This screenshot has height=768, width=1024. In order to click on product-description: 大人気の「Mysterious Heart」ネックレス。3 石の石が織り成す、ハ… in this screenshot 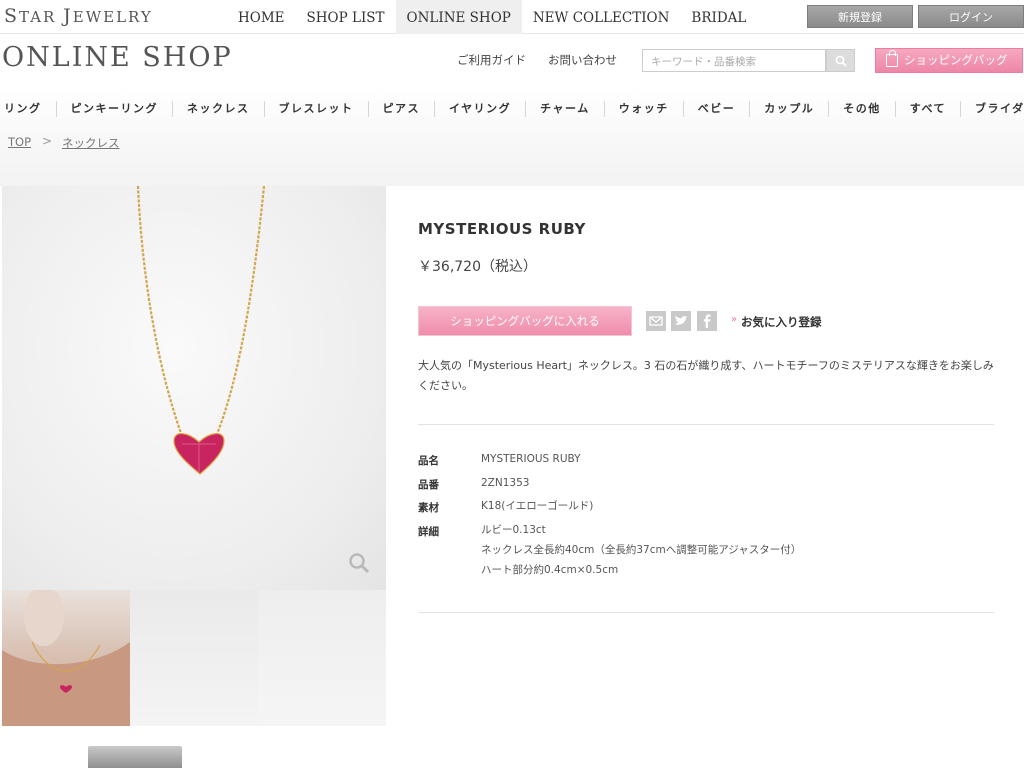, I will do `click(706, 375)`.